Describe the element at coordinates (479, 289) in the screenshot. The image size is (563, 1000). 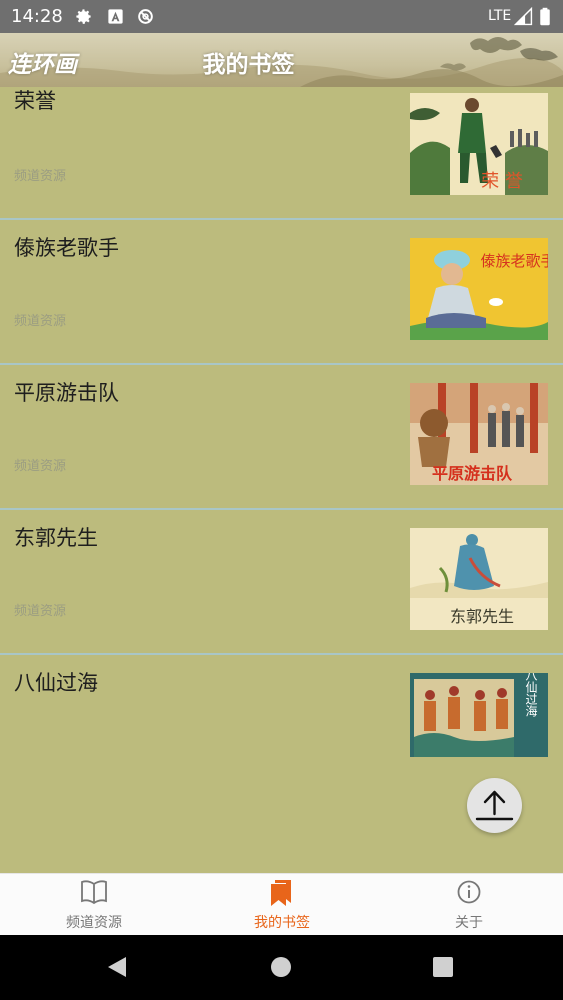
I see `item-cover: 傣族老歌手` at that location.